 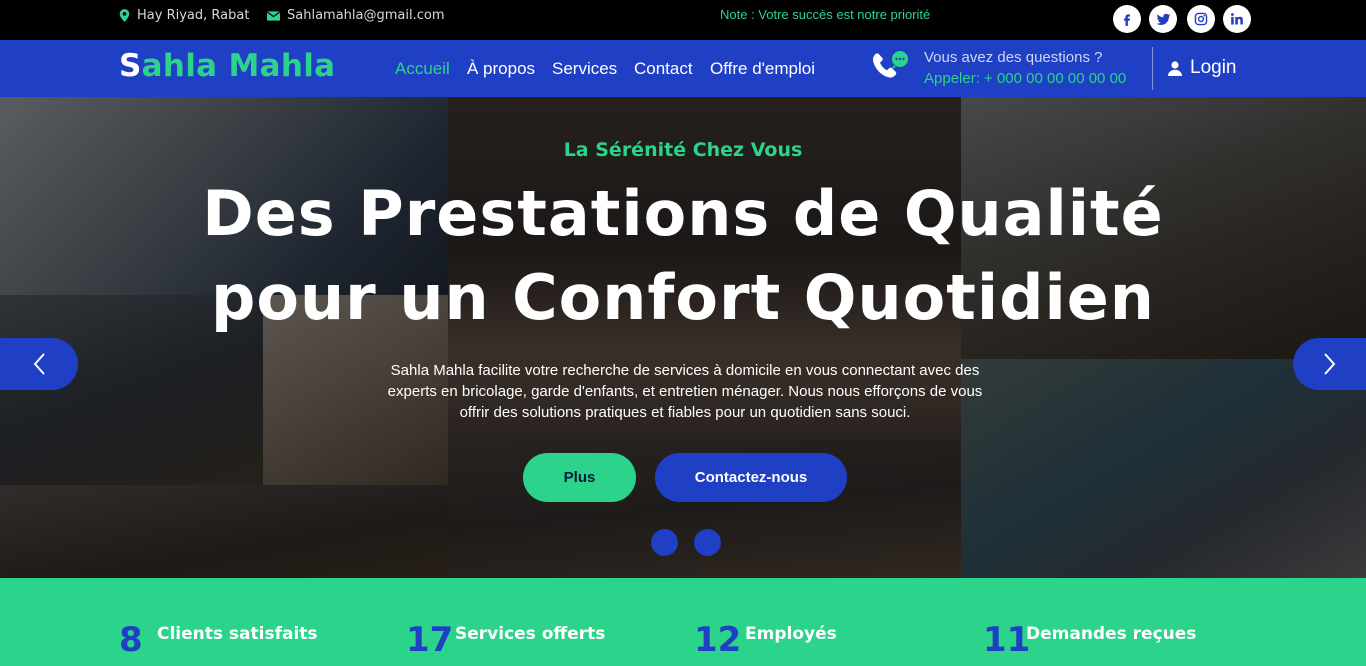 I want to click on logo-initial: S, so click(x=130, y=66).